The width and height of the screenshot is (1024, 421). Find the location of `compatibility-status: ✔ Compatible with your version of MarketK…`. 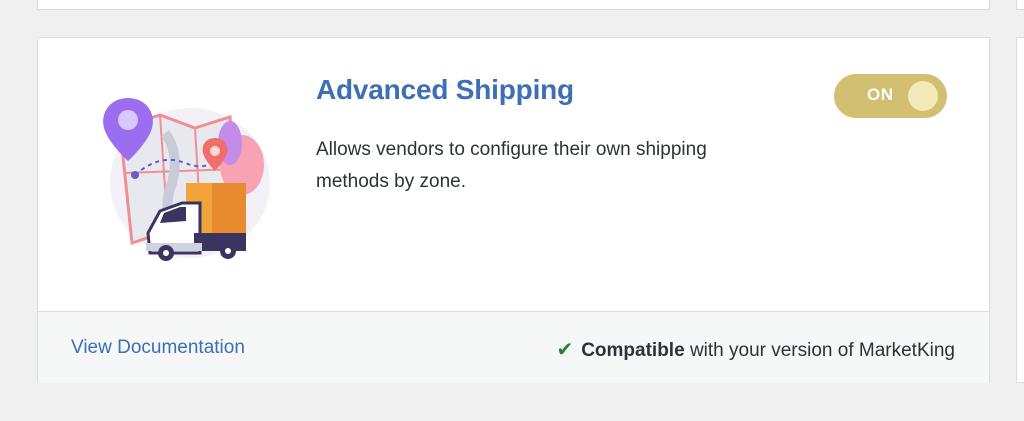

compatibility-status: ✔ Compatible with your version of MarketK… is located at coordinates (755, 349).